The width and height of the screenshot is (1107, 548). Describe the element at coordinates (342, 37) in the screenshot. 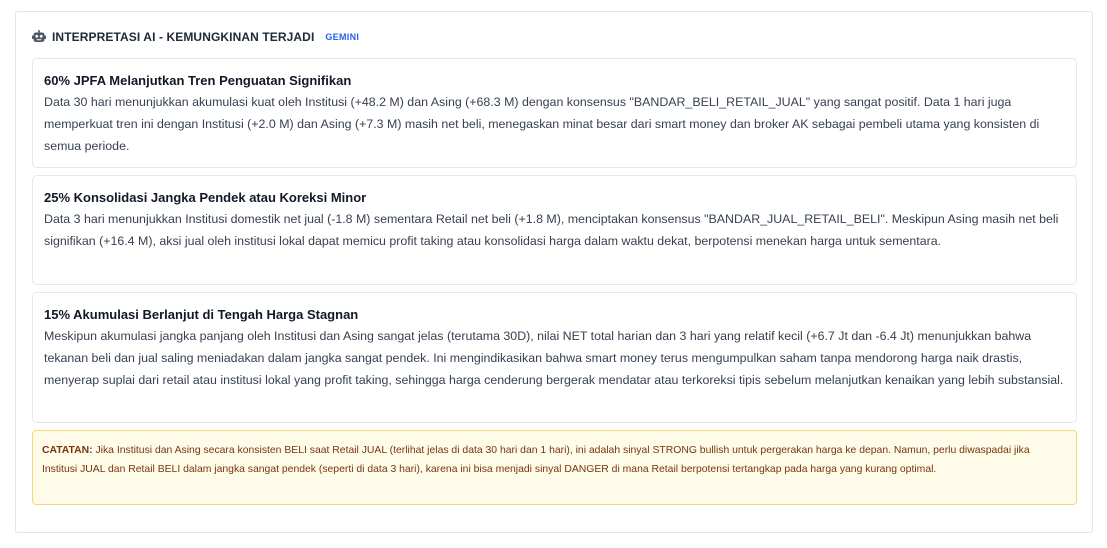

I see `model-badge: GEMINI` at that location.